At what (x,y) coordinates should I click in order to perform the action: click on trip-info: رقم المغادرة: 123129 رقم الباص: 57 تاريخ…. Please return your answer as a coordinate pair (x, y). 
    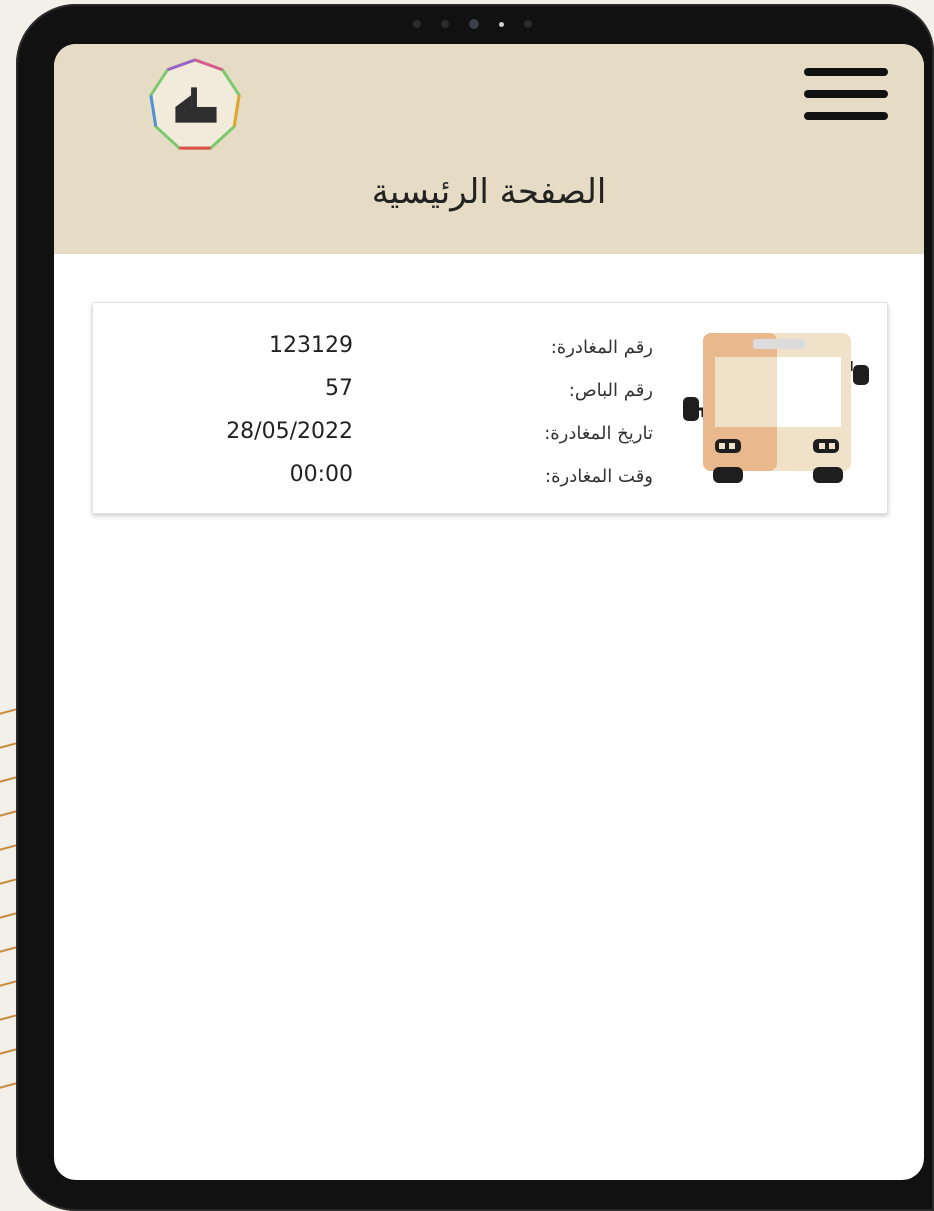
    Looking at the image, I should click on (373, 417).